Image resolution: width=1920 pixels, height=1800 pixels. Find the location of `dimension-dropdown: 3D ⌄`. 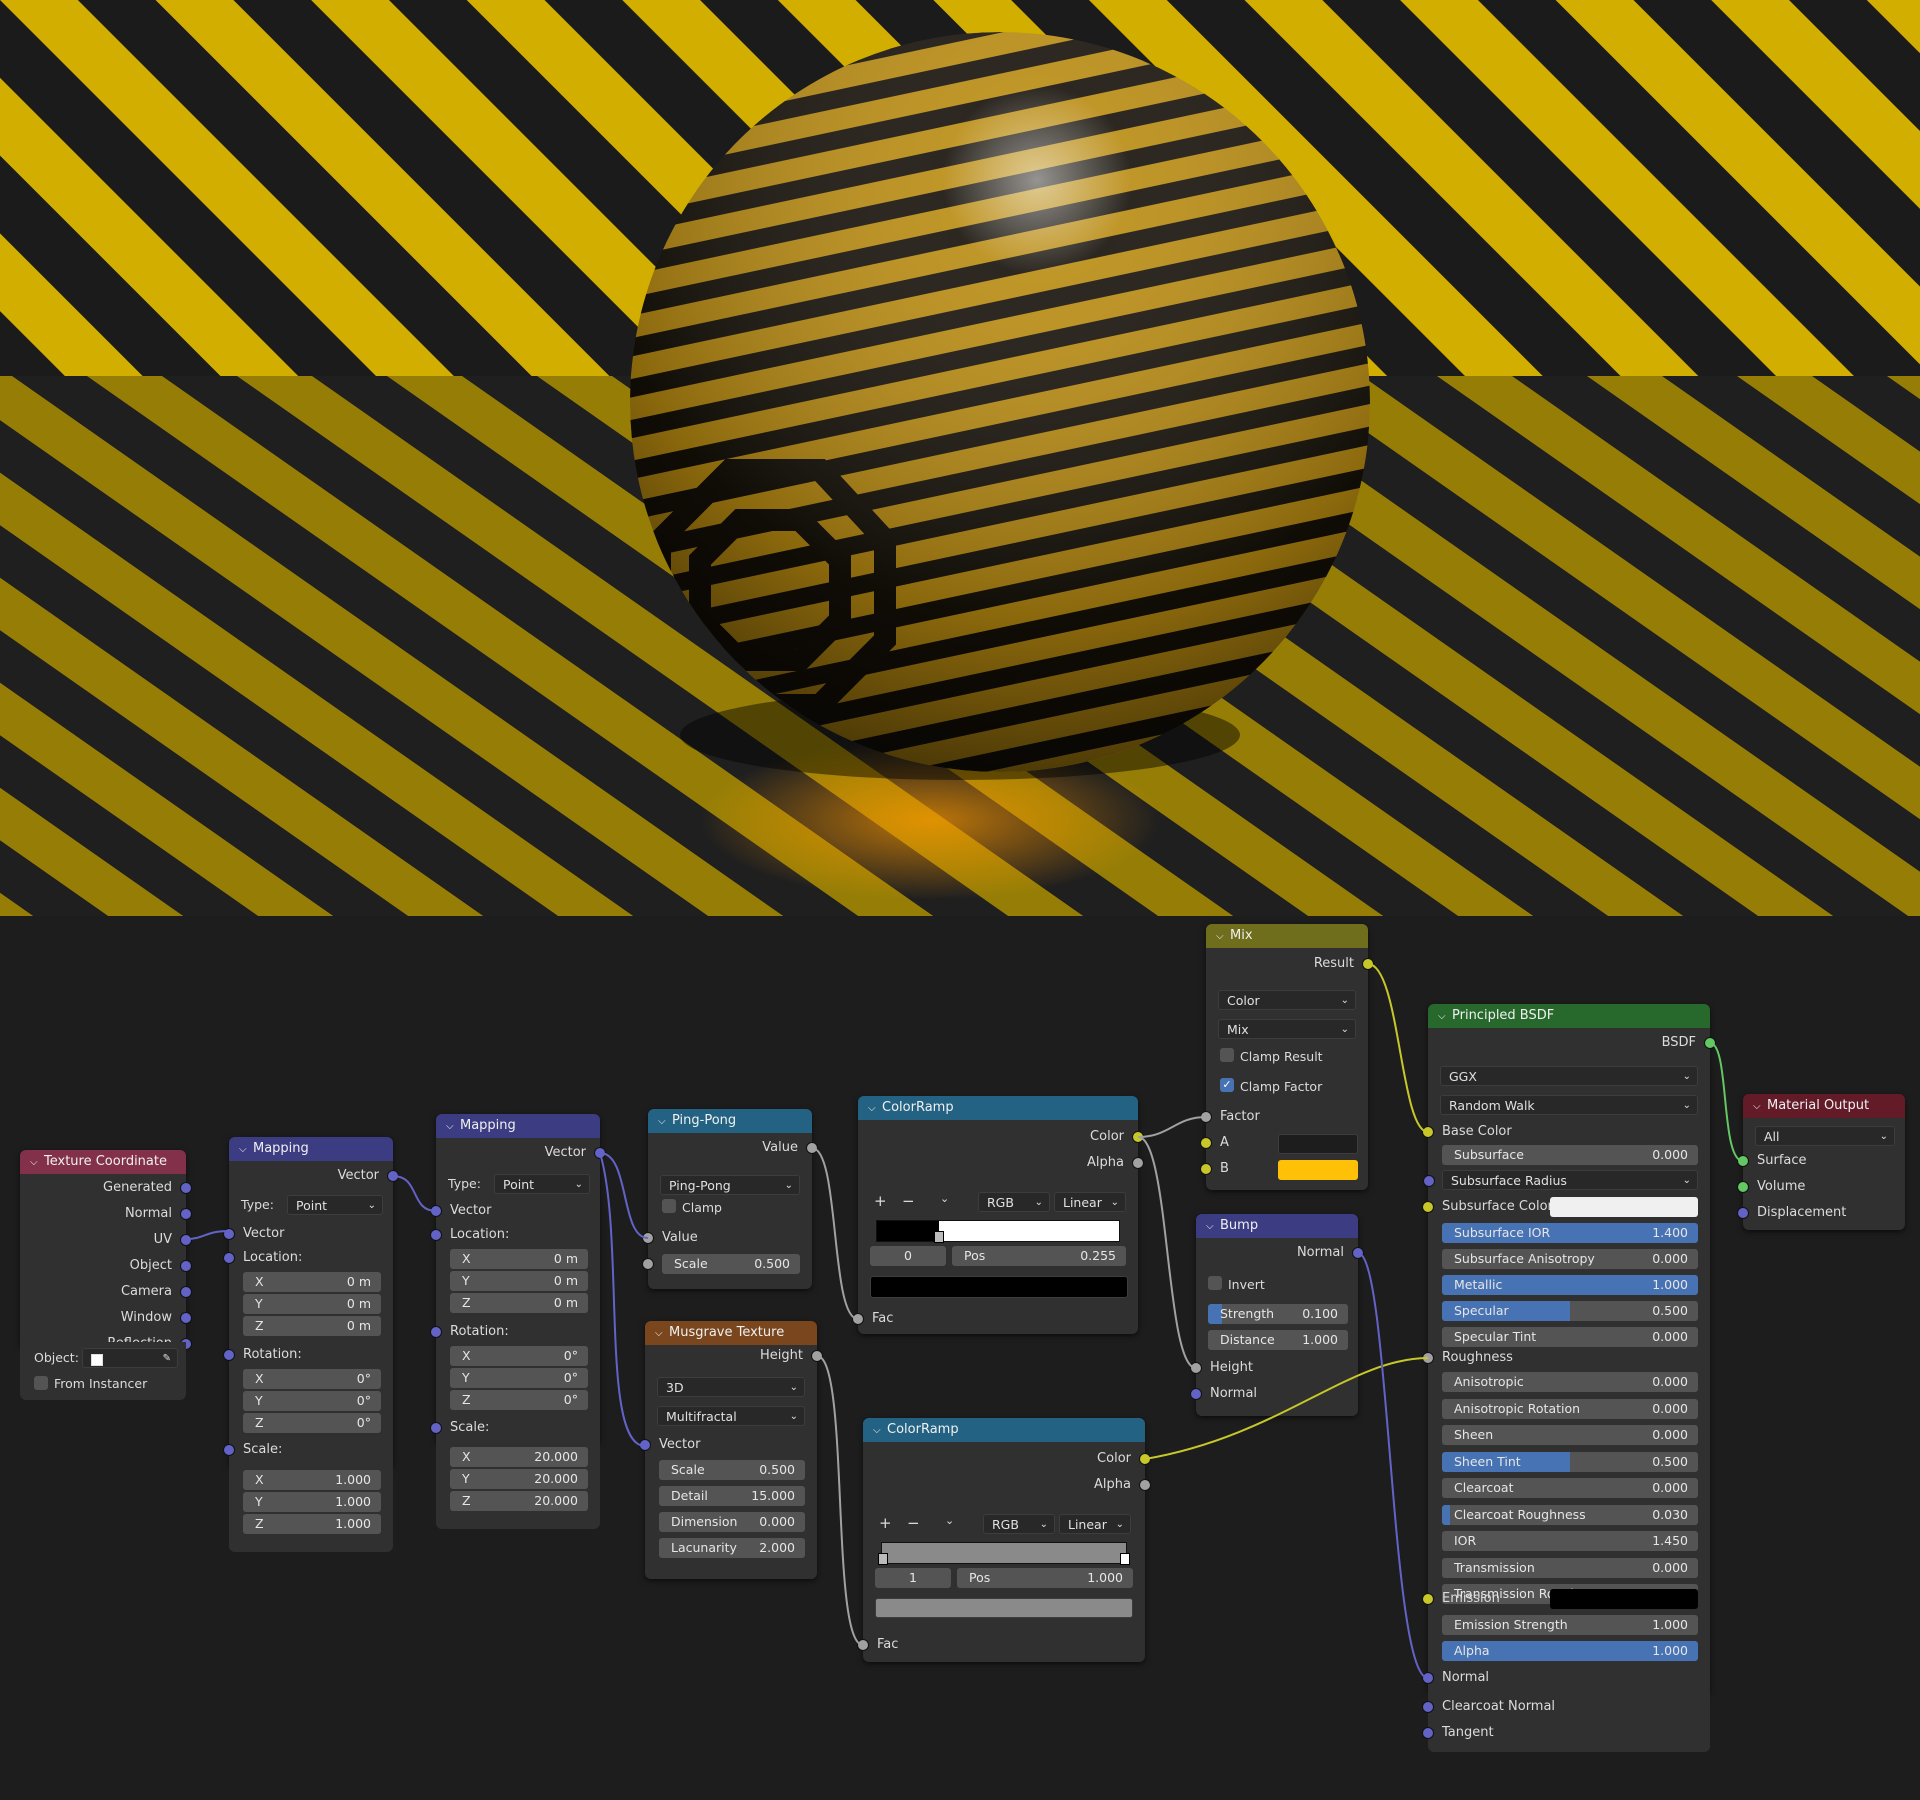

dimension-dropdown: 3D ⌄ is located at coordinates (731, 1387).